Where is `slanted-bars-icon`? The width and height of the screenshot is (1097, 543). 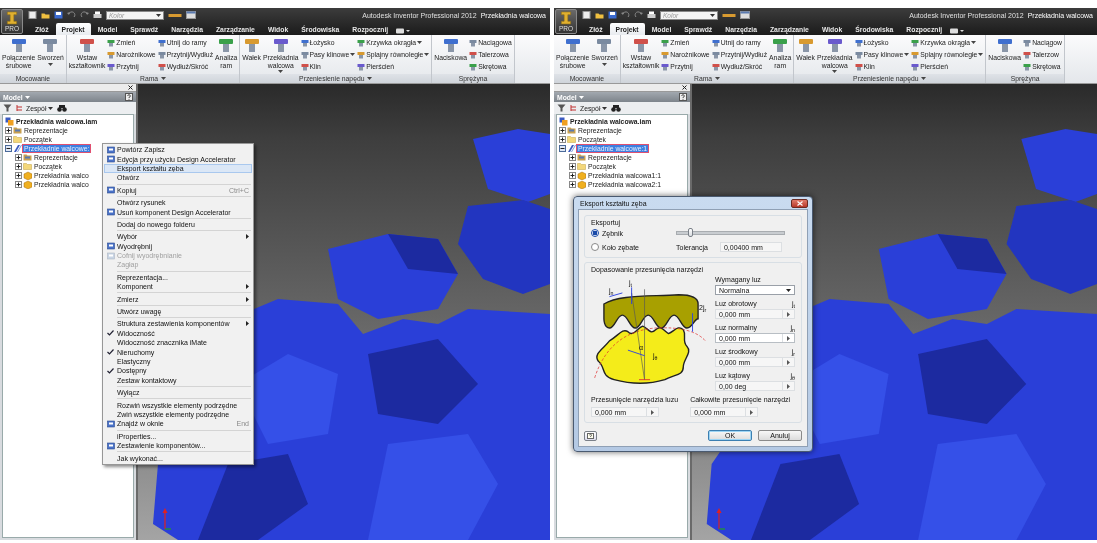
slanted-bars-icon is located at coordinates (571, 148).